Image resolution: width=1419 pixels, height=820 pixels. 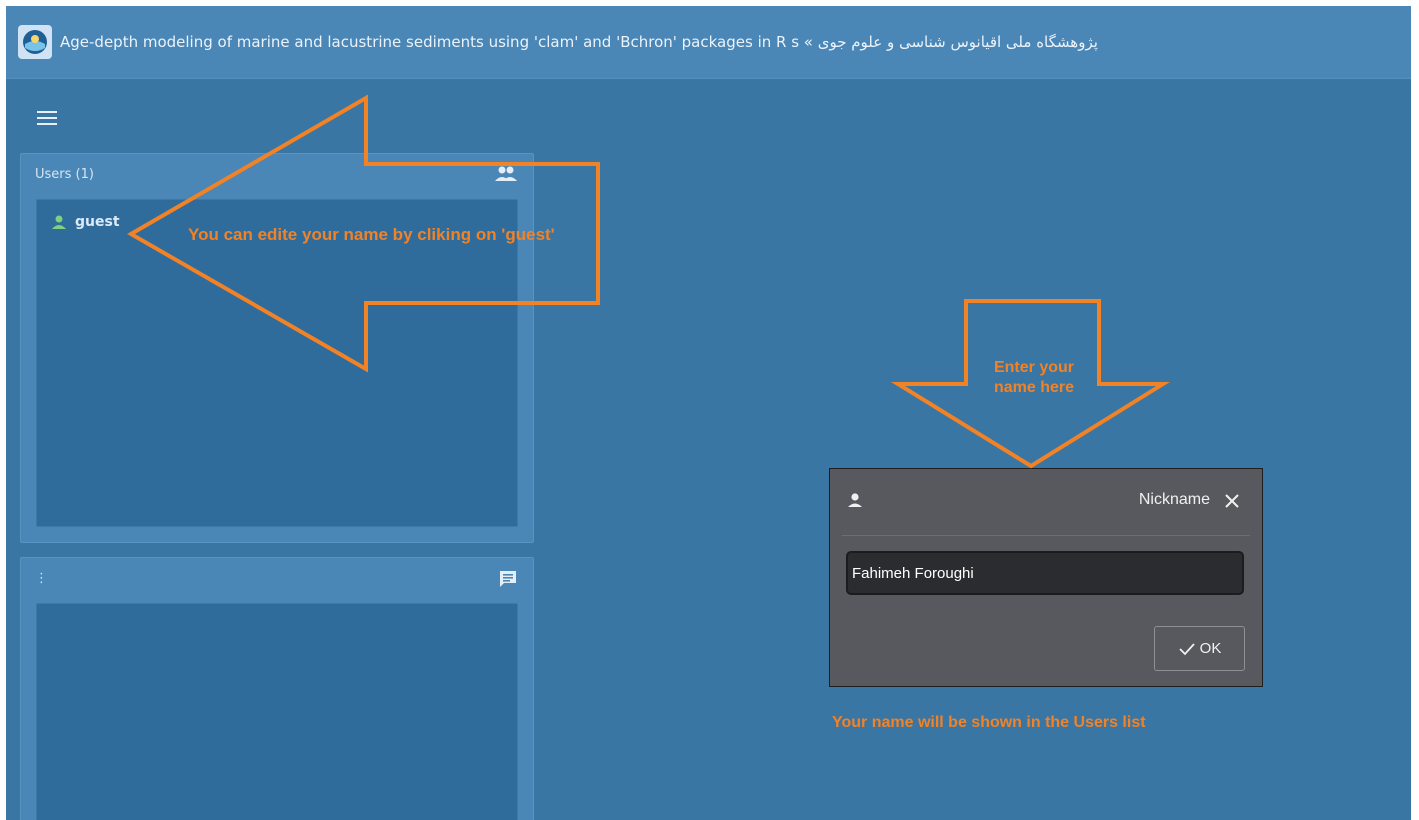 I want to click on institute-logo-icon, so click(x=35, y=42).